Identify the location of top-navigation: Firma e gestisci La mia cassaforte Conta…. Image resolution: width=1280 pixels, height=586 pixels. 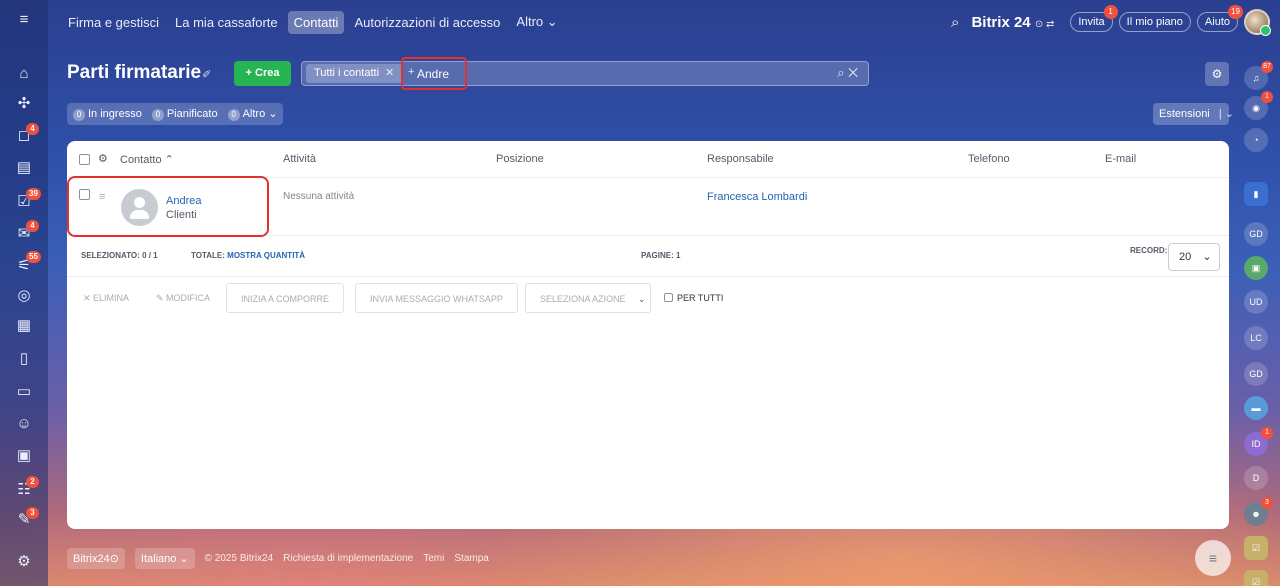
(313, 22).